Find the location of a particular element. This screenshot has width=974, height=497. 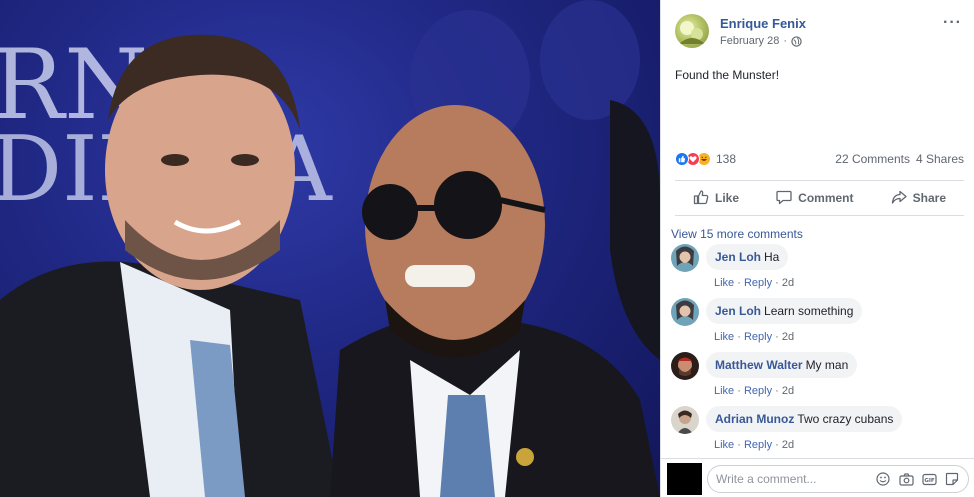

comment-composer: GIF is located at coordinates (817, 477).